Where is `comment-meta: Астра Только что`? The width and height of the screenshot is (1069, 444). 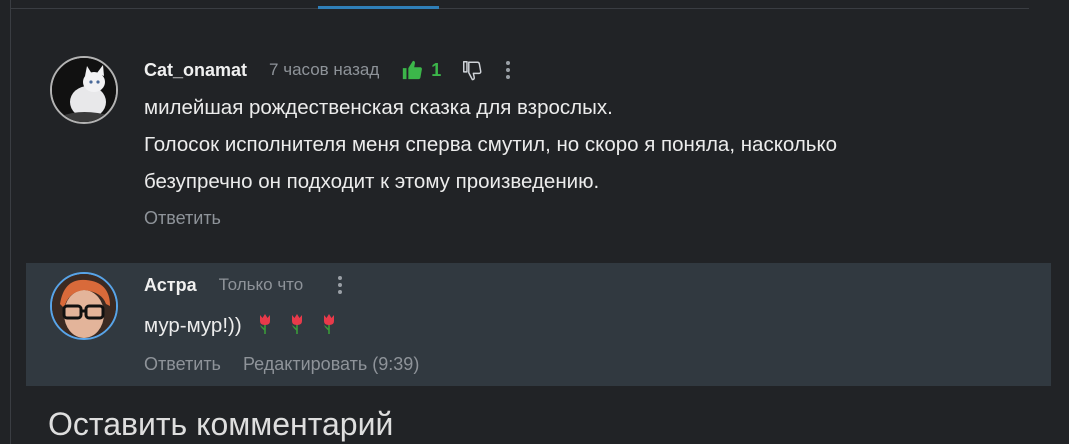
comment-meta: Астра Только что is located at coordinates (243, 285).